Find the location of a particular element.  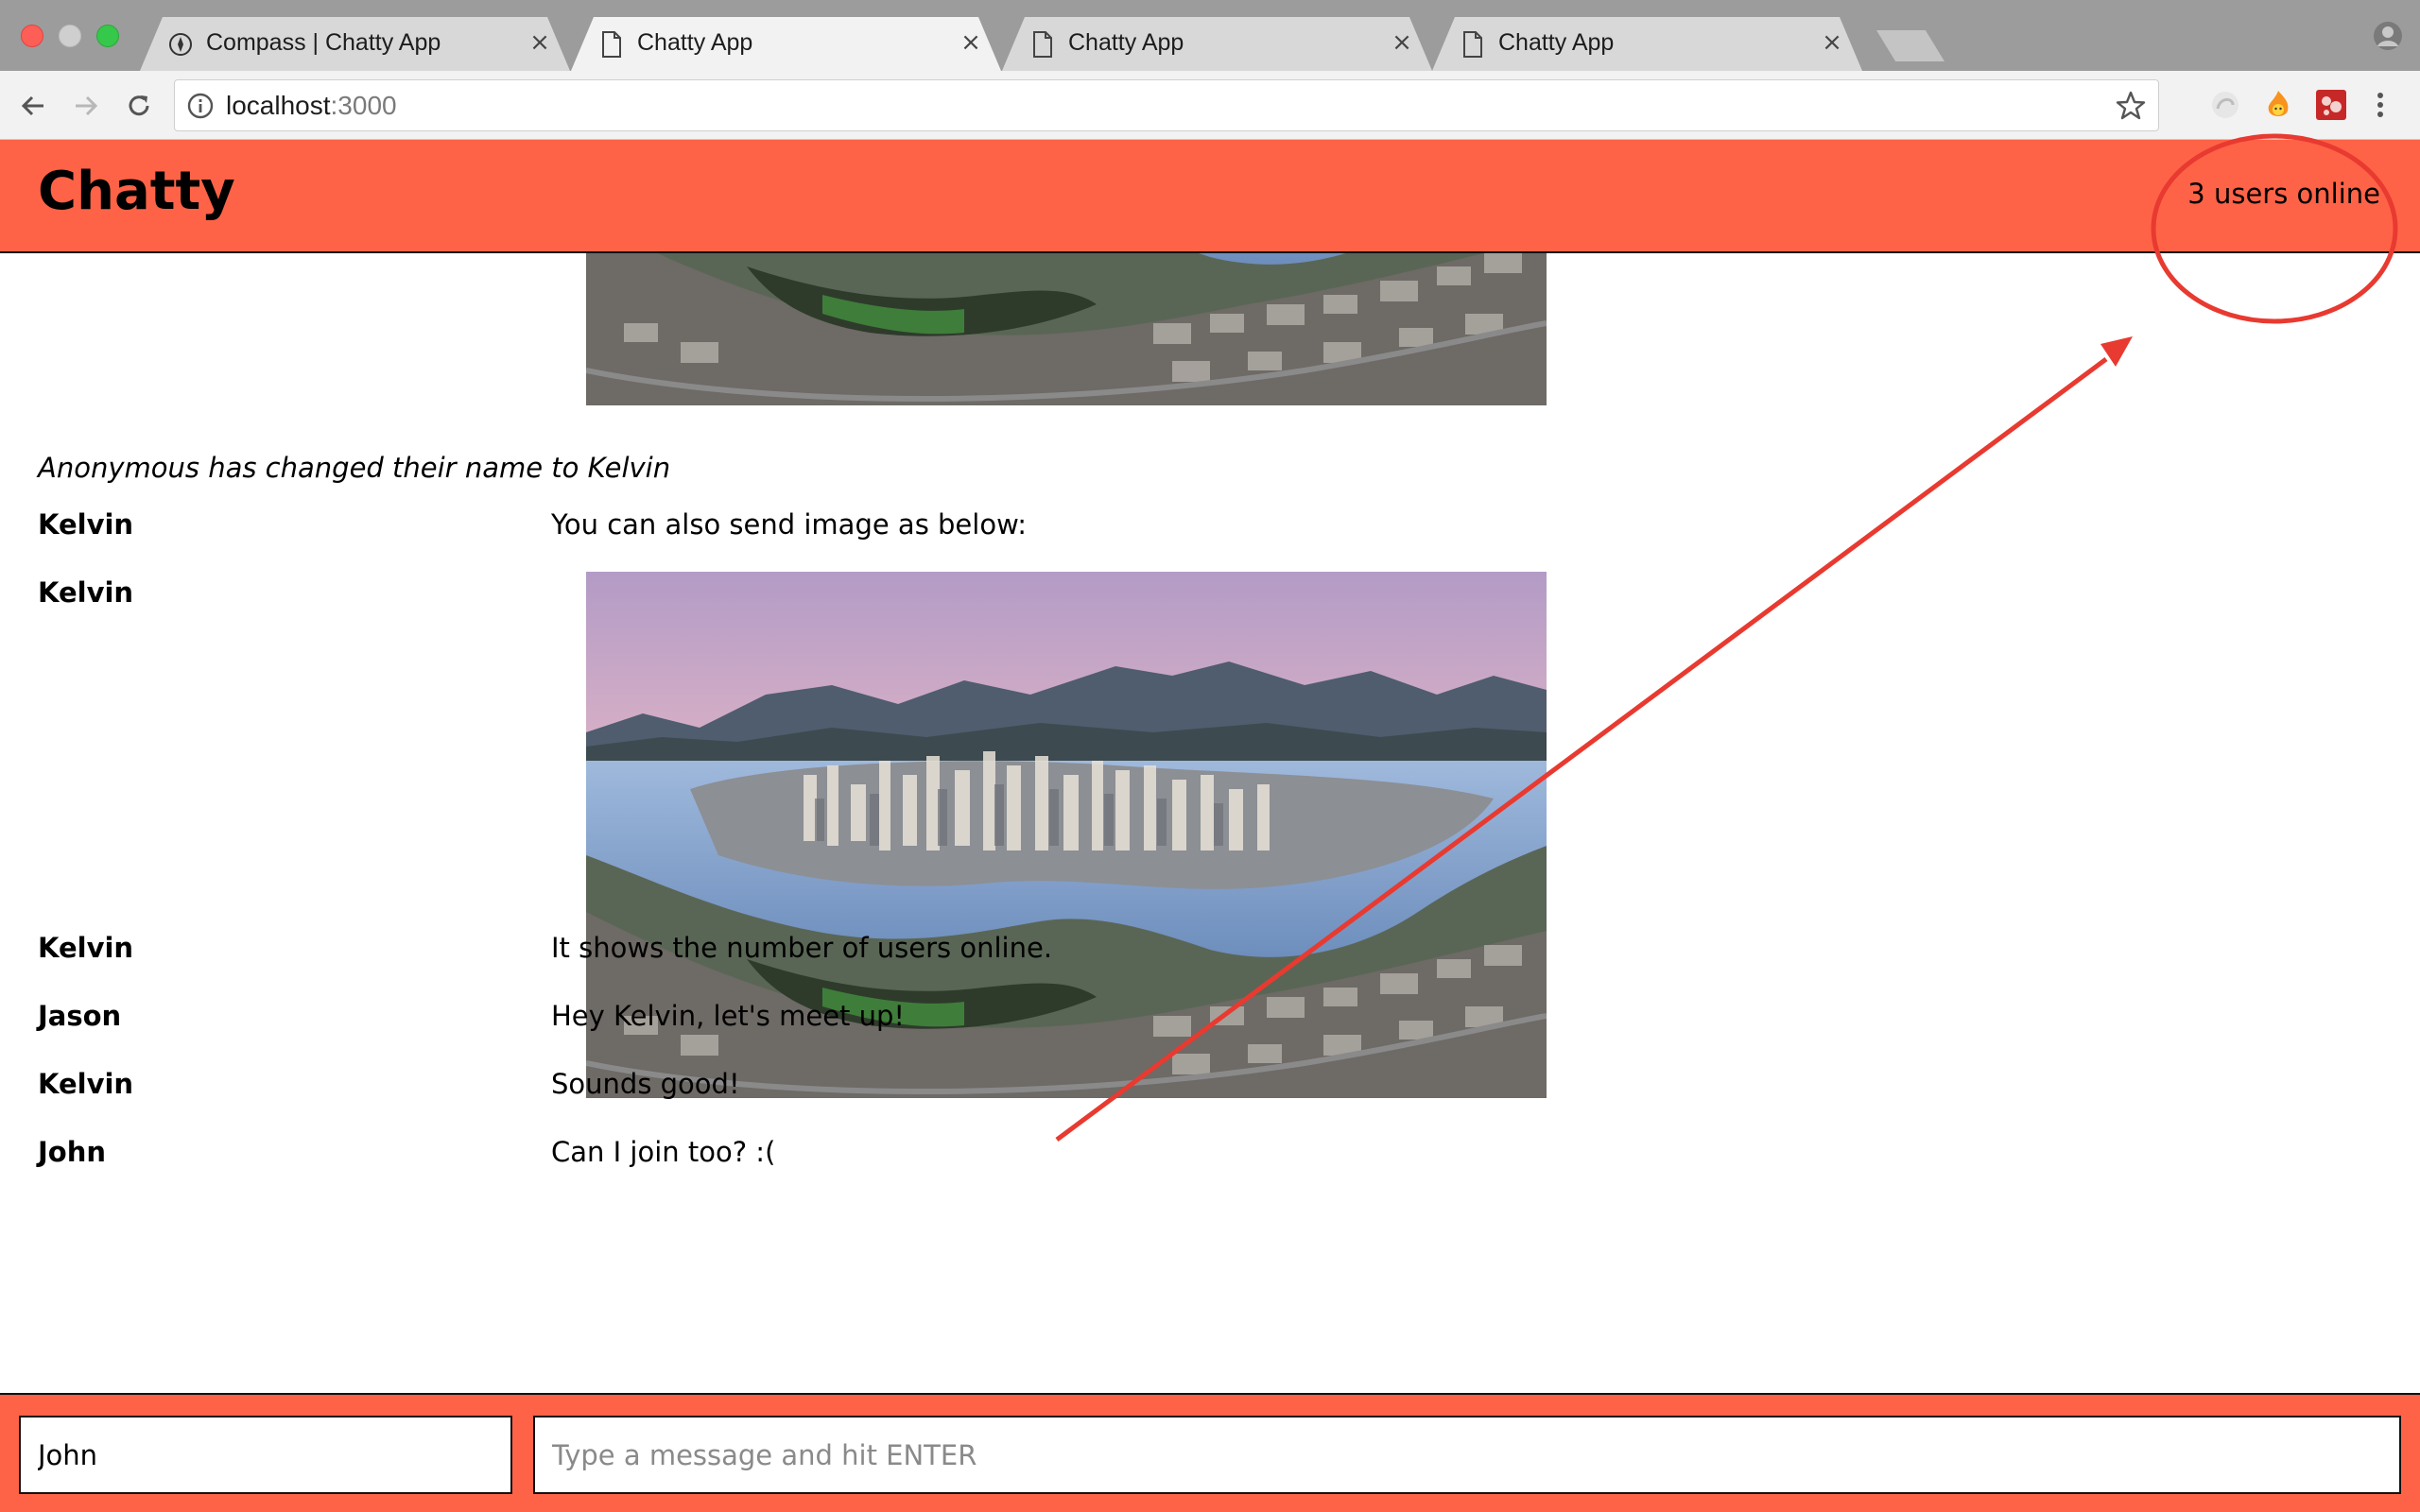

browser-tab-4: Chatty App × is located at coordinates (1647, 44).